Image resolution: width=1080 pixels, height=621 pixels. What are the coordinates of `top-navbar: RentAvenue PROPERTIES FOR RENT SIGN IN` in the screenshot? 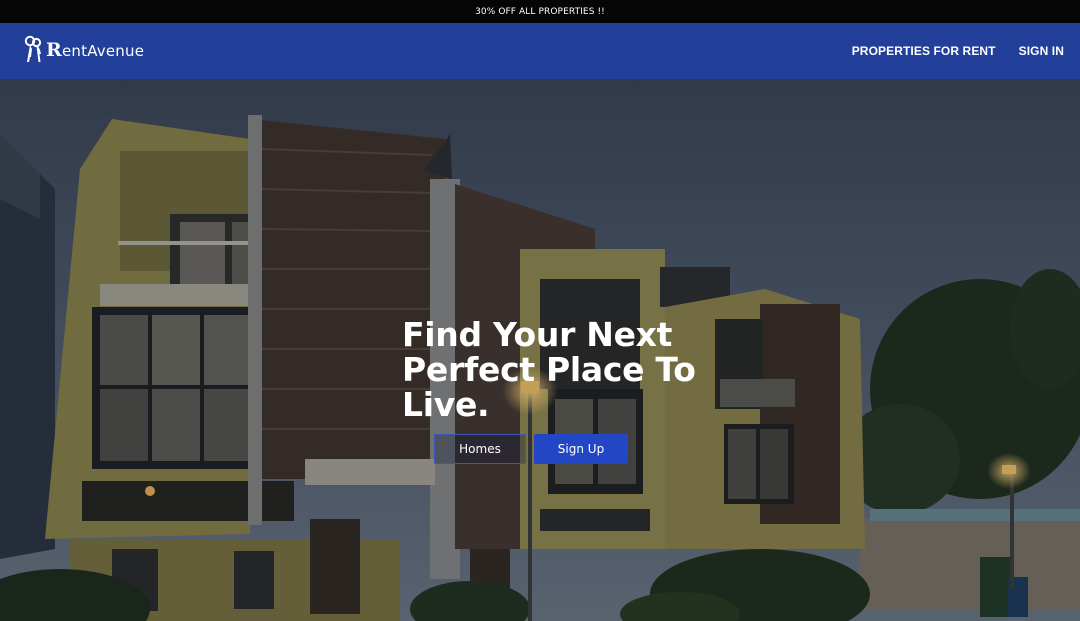 It's located at (540, 51).